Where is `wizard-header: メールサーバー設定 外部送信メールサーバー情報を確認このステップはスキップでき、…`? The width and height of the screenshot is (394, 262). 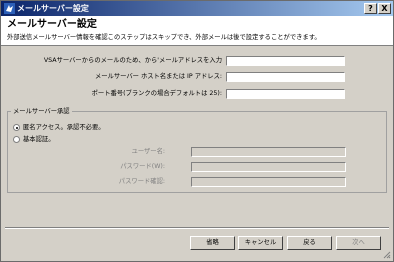 wizard-header: メールサーバー設定 外部送信メールサーバー情報を確認このステップはスキップでき、… is located at coordinates (197, 31).